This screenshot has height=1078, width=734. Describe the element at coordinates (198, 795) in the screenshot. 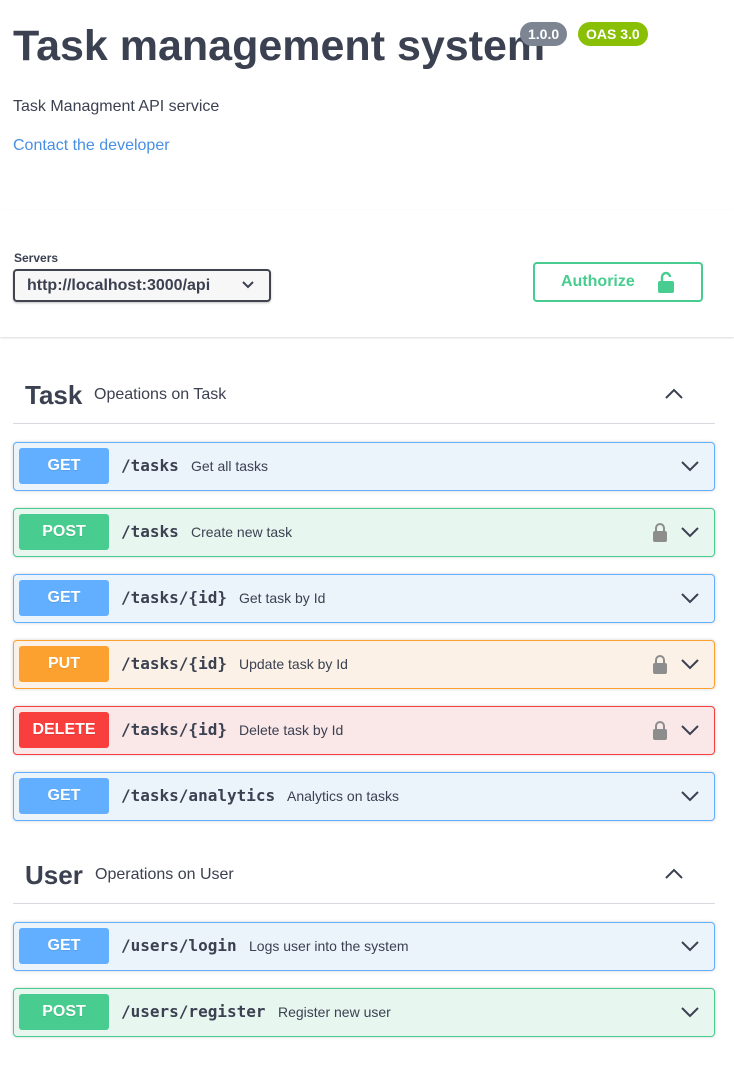

I see `operation-path: /tasks/analytics` at that location.